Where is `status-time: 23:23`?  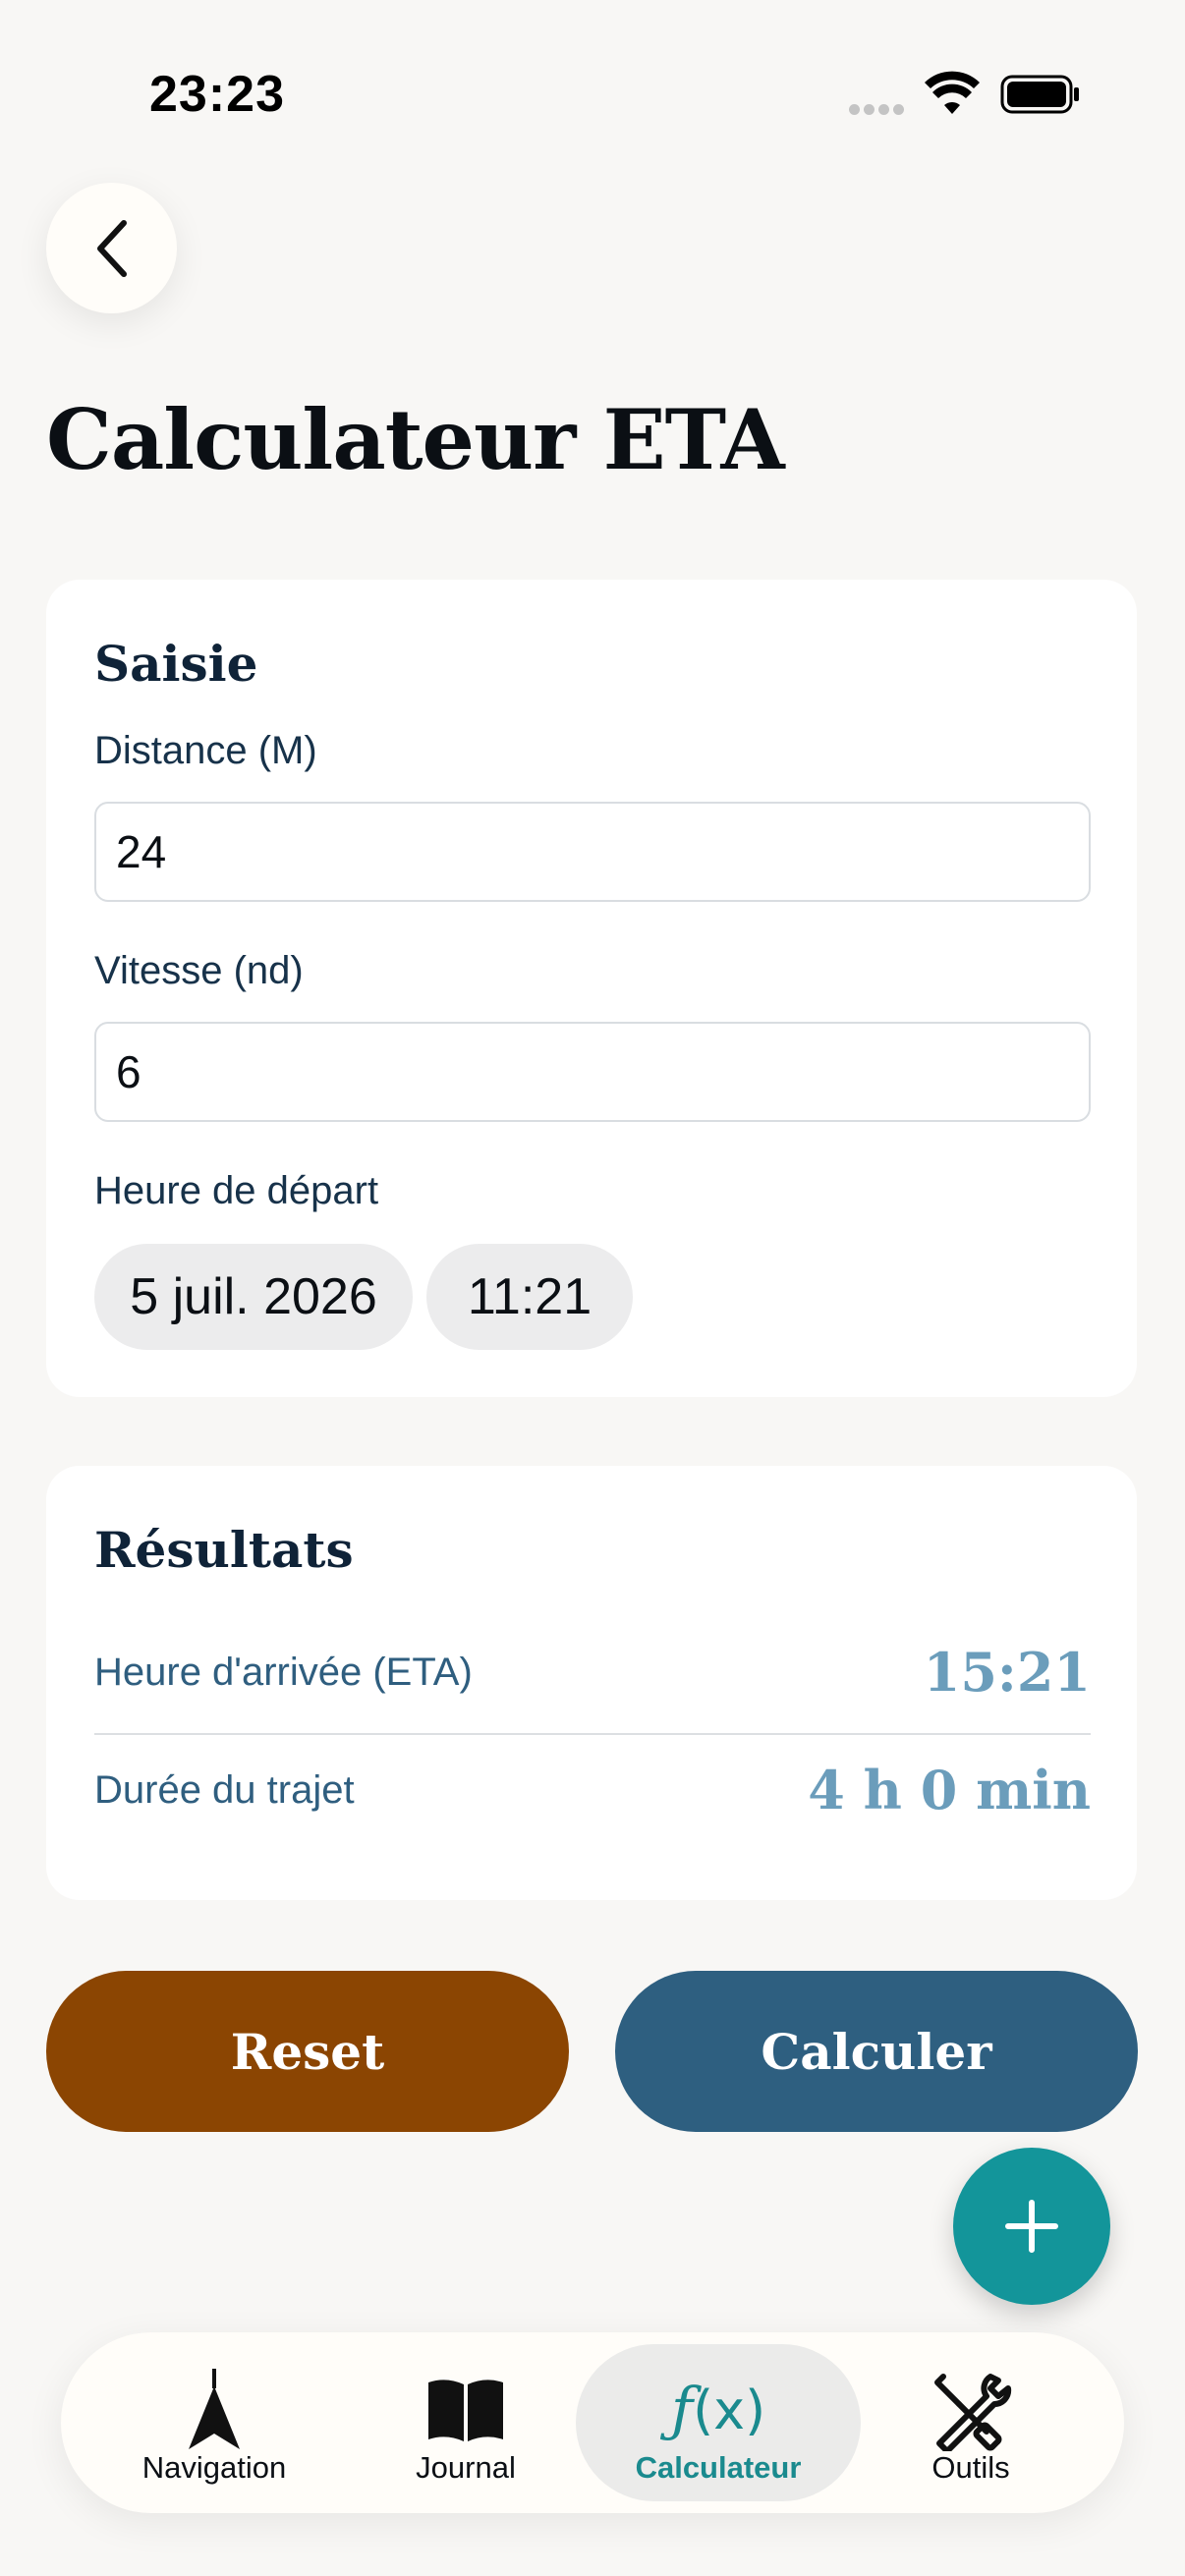
status-time: 23:23 is located at coordinates (217, 94).